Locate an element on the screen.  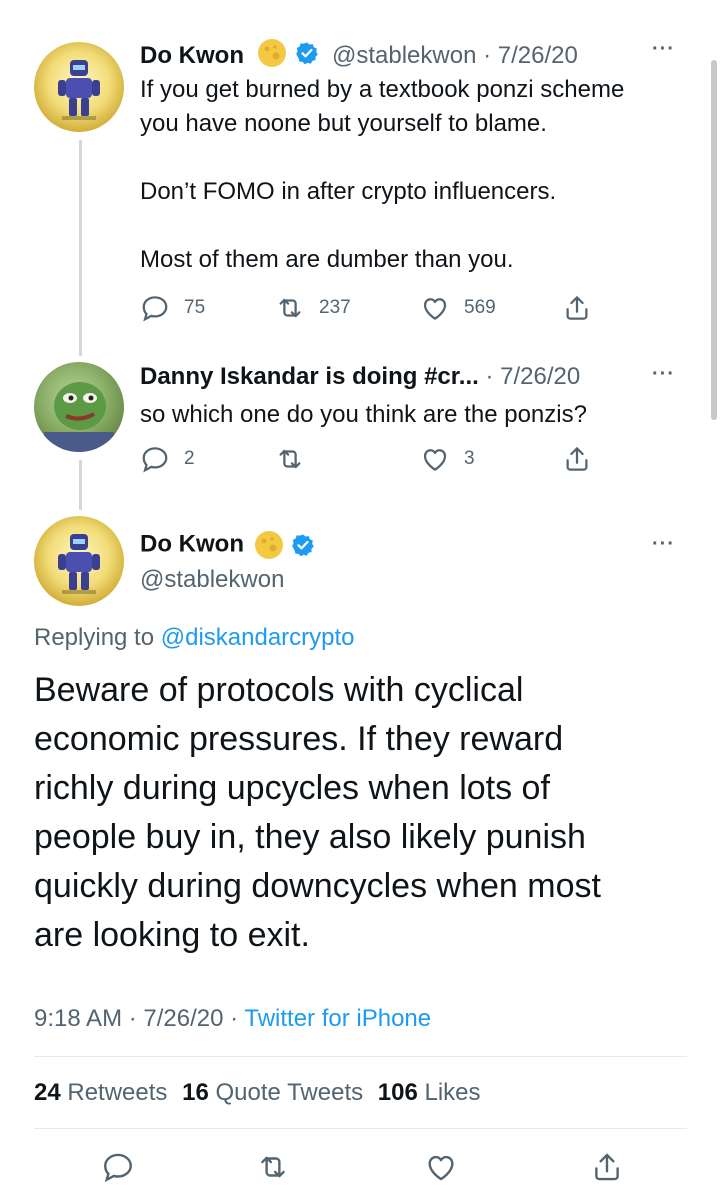
replying-to: Replying to @diskandarcrypto is located at coordinates (194, 638).